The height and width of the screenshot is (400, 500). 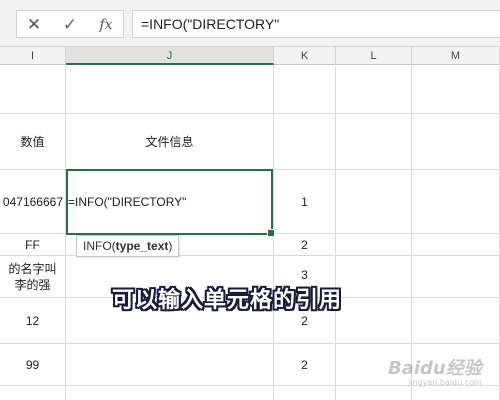 I want to click on cell-i-5: 的名字叫 李的强, so click(x=33, y=277).